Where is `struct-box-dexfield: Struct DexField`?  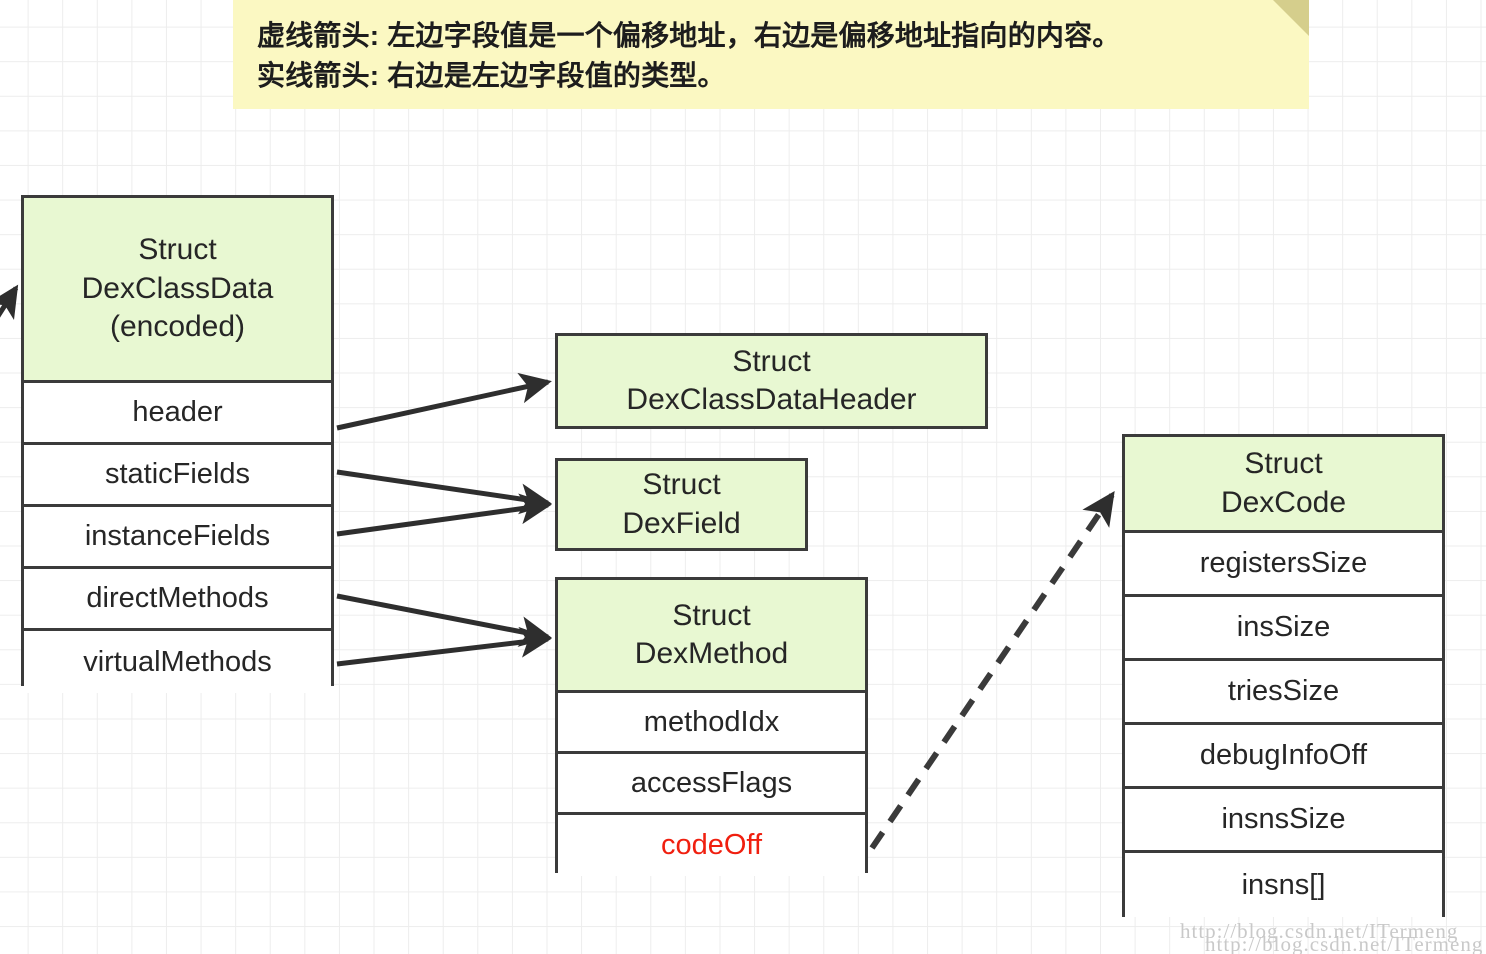 struct-box-dexfield: Struct DexField is located at coordinates (681, 504).